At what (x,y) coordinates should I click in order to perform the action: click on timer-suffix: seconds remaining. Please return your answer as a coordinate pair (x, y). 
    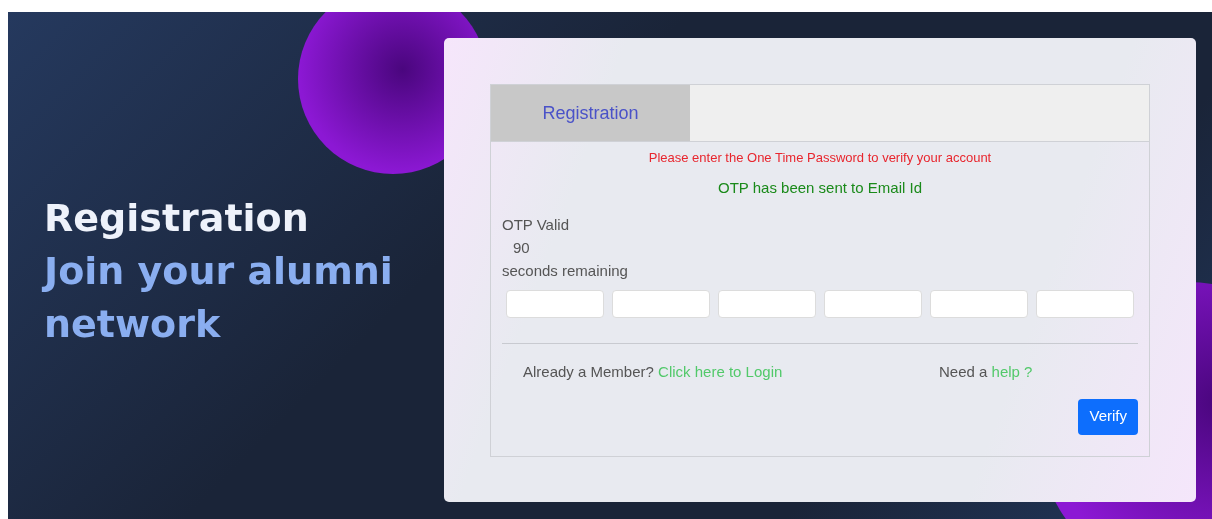
    Looking at the image, I should click on (565, 271).